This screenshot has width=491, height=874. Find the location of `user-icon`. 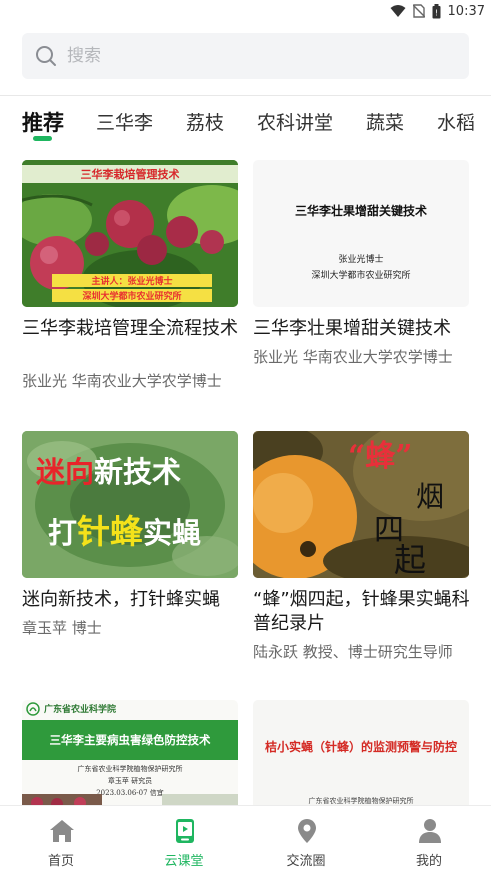

user-icon is located at coordinates (430, 831).